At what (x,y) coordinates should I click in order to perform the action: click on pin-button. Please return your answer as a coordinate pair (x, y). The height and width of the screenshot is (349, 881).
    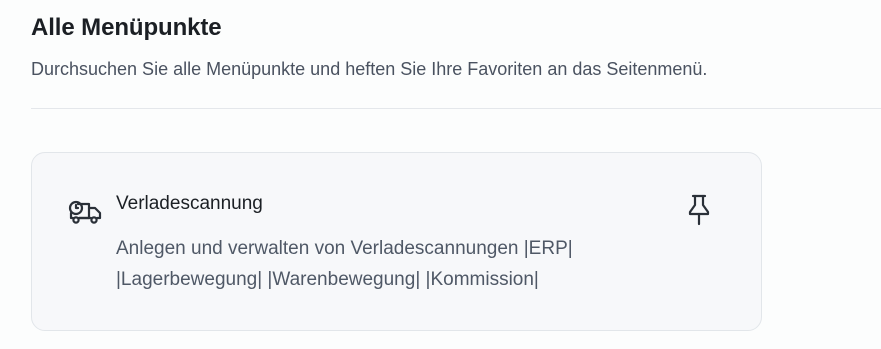
    Looking at the image, I should click on (699, 210).